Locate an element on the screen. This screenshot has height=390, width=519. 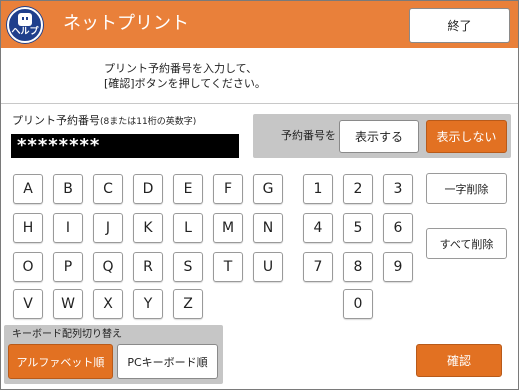
key-g: G is located at coordinates (268, 189).